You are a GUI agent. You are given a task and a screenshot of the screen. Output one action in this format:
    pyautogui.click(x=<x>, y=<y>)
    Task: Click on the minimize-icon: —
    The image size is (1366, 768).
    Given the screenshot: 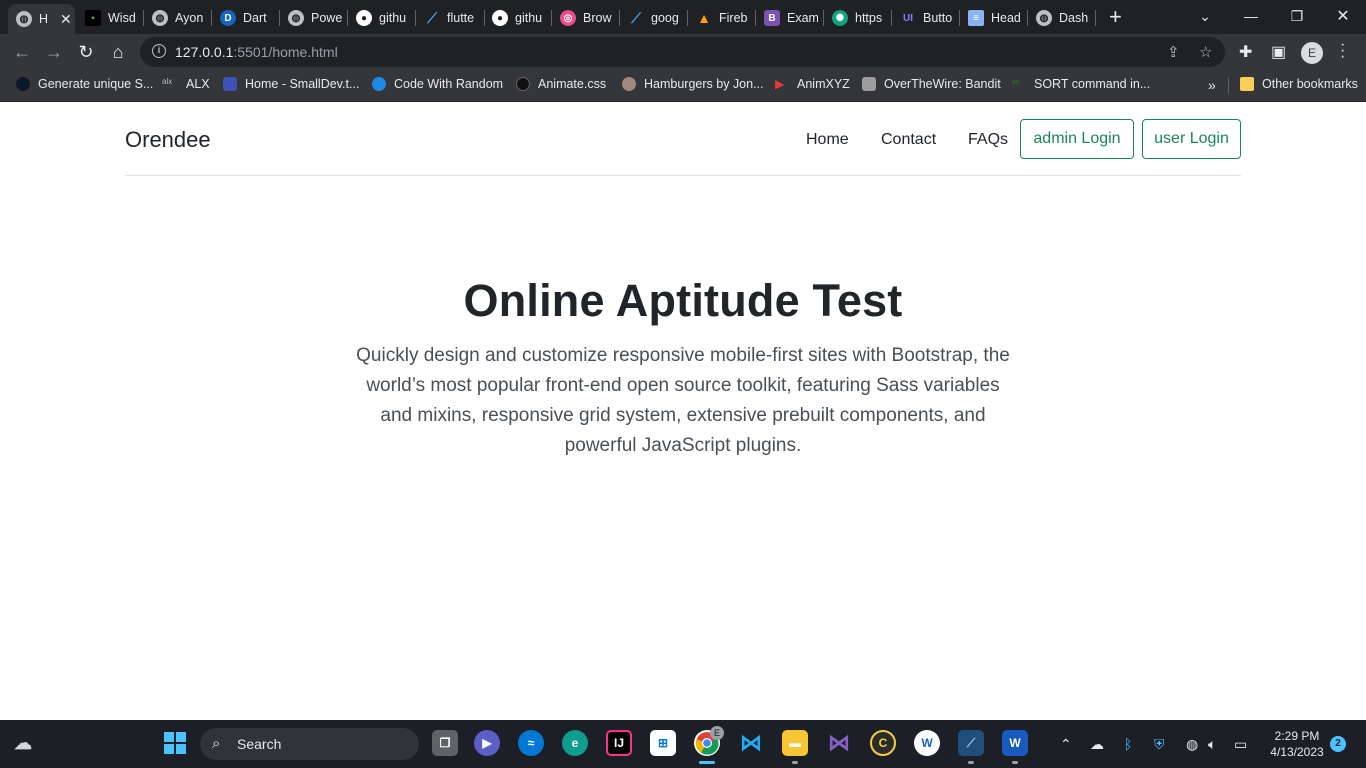 What is the action you would take?
    pyautogui.click(x=1251, y=16)
    